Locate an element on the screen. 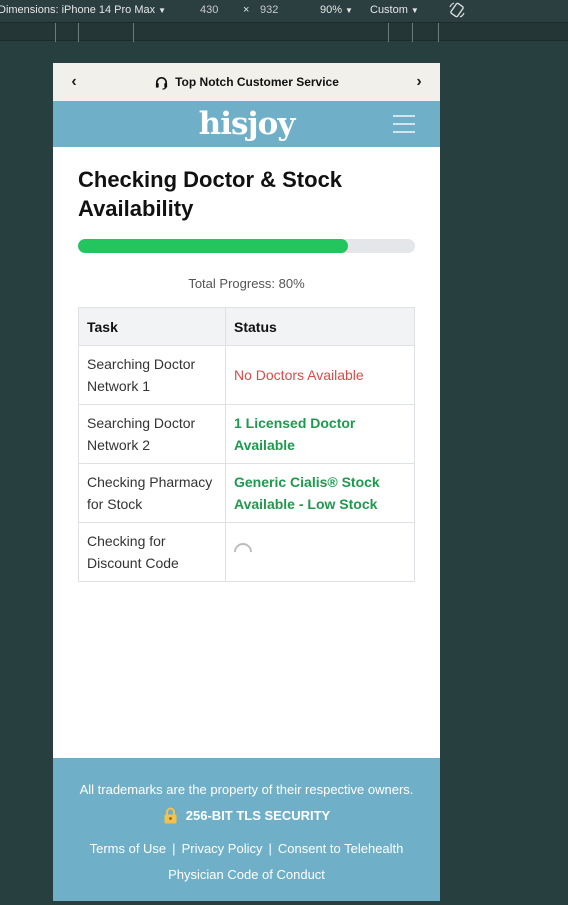  height-input: 932 is located at coordinates (269, 10).